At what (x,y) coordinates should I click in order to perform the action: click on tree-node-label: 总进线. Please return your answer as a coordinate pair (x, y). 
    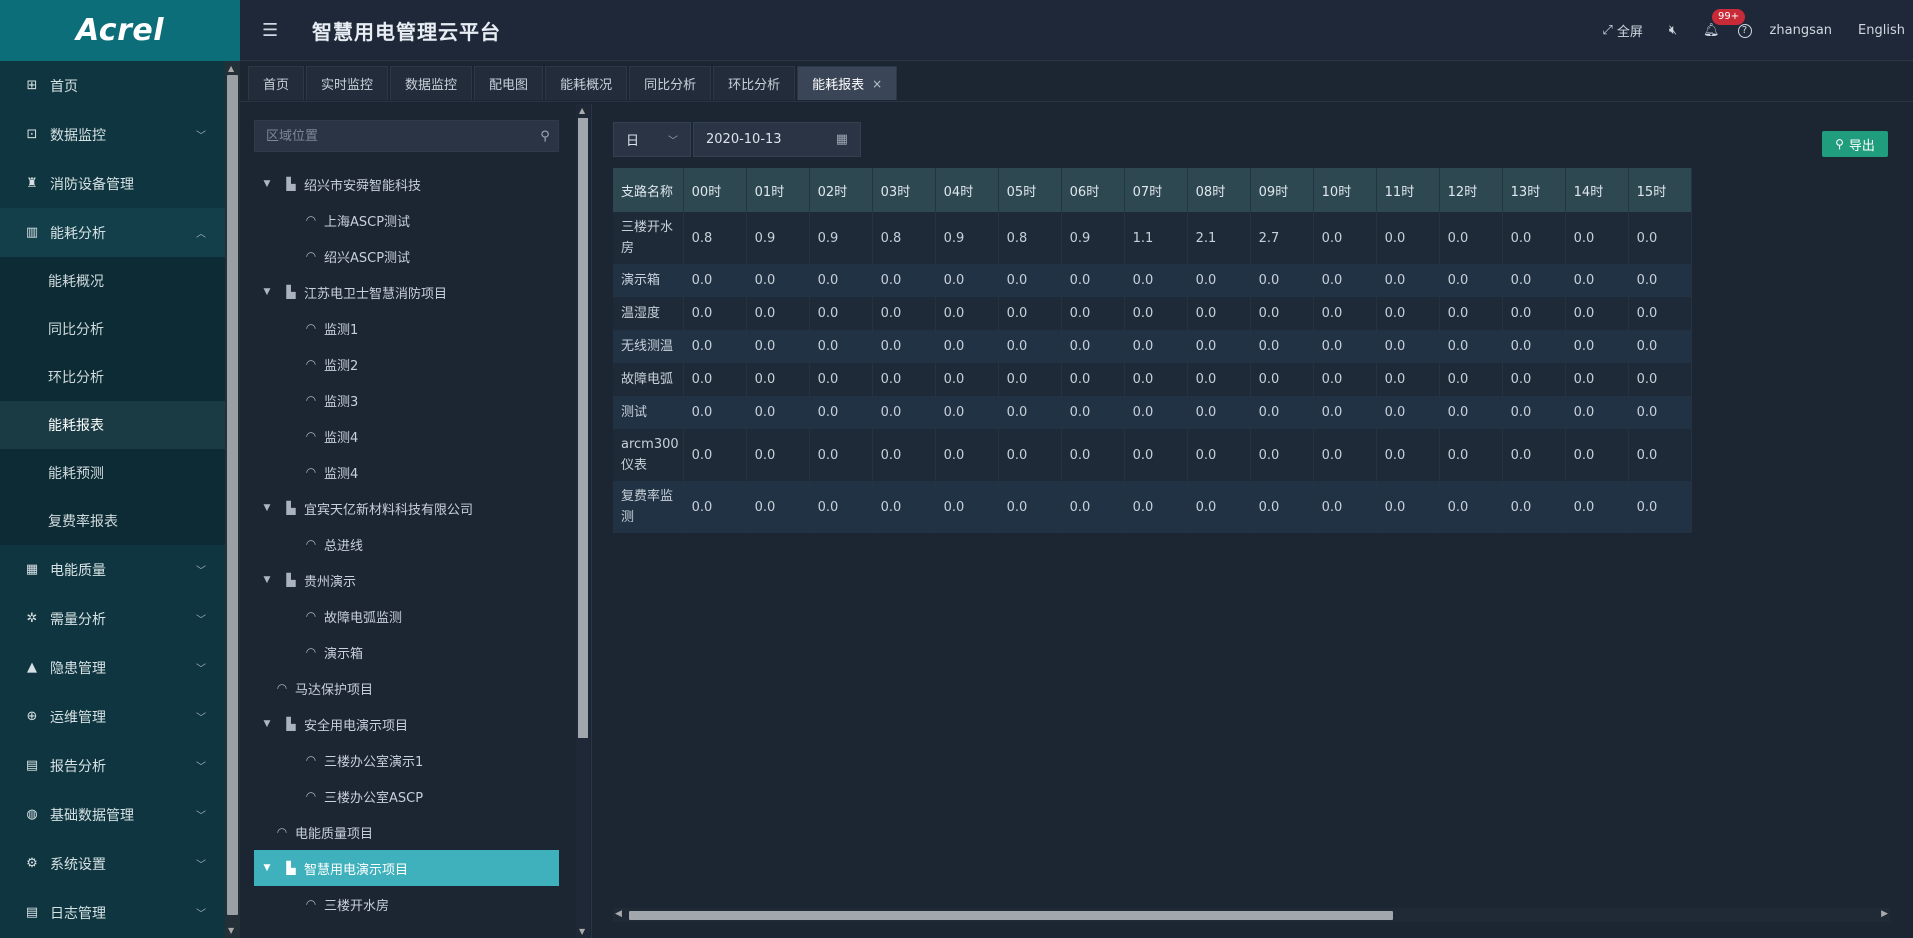
    Looking at the image, I should click on (344, 546).